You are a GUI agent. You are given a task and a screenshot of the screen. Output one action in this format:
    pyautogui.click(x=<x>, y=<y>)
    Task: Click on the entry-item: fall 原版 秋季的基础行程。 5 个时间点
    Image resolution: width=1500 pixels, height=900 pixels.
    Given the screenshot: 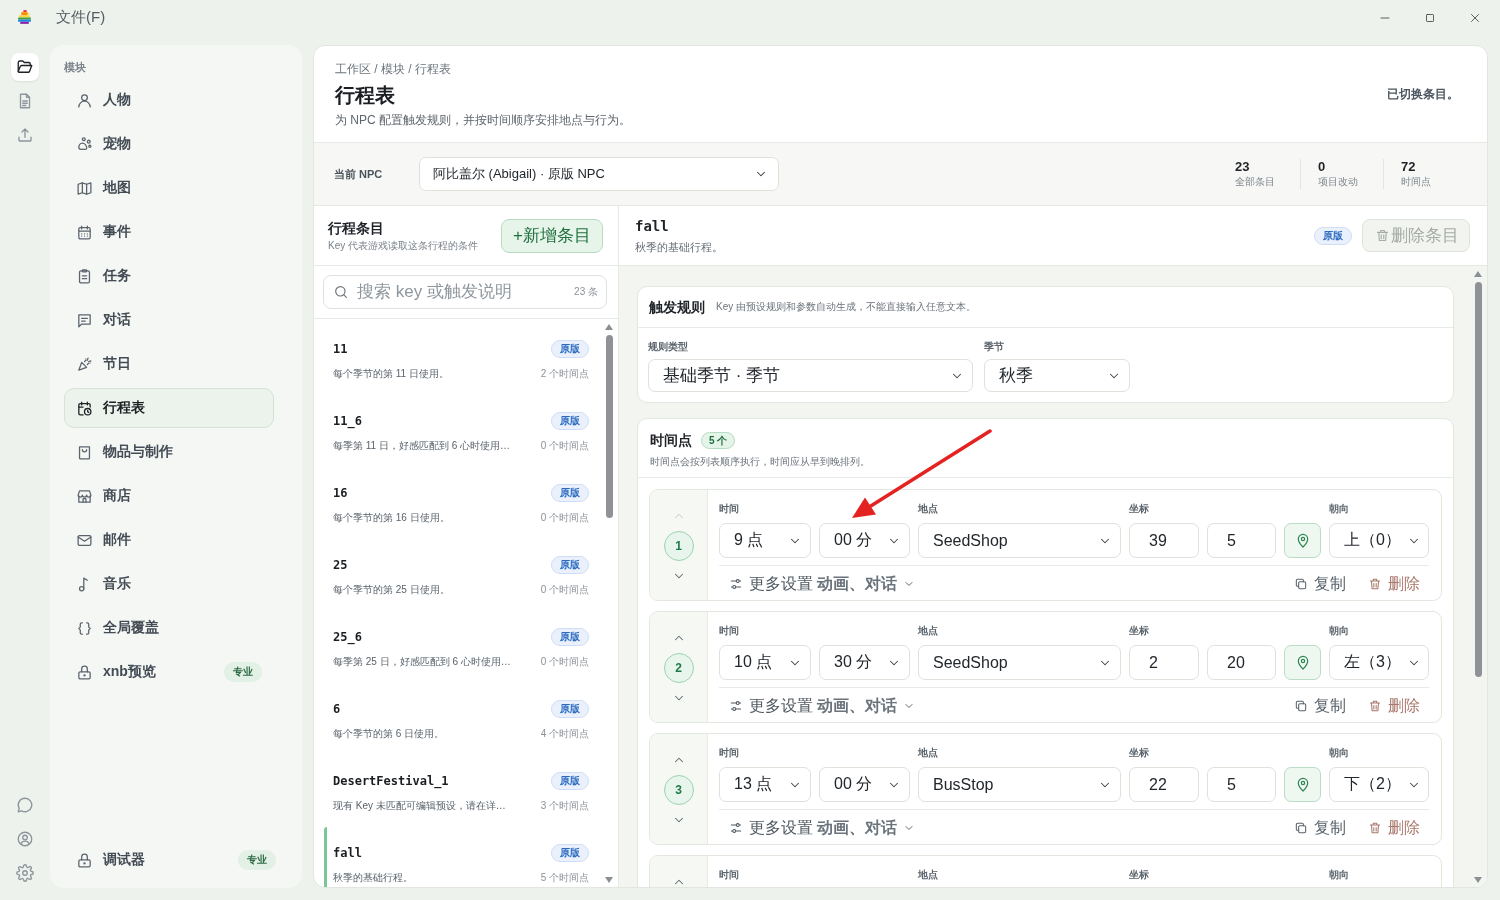 What is the action you would take?
    pyautogui.click(x=463, y=857)
    